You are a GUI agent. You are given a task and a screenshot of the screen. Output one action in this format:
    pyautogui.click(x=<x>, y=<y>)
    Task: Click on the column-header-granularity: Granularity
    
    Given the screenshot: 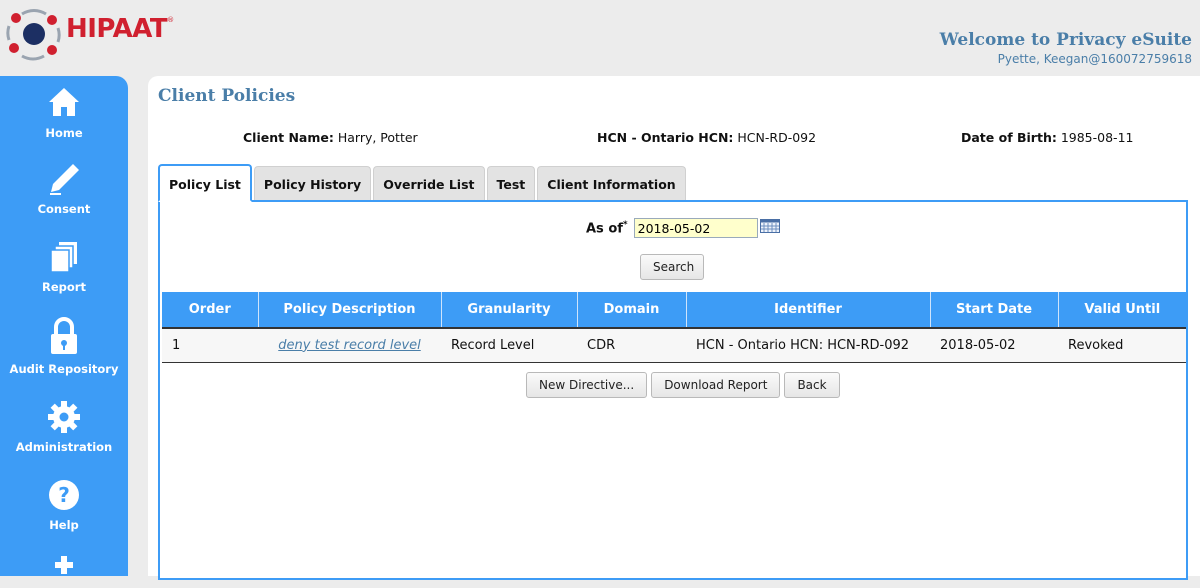 What is the action you would take?
    pyautogui.click(x=509, y=310)
    